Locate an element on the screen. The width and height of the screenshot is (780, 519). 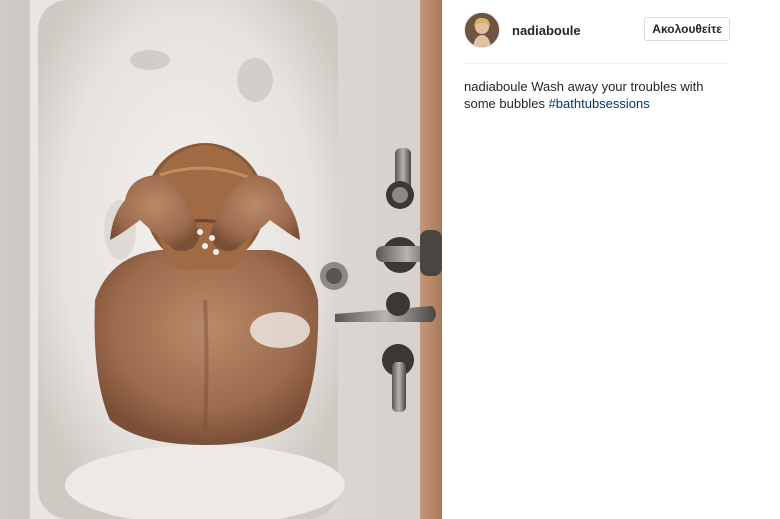
post-header: nadiaboule Ακολουθείτε is located at coordinates (617, 30).